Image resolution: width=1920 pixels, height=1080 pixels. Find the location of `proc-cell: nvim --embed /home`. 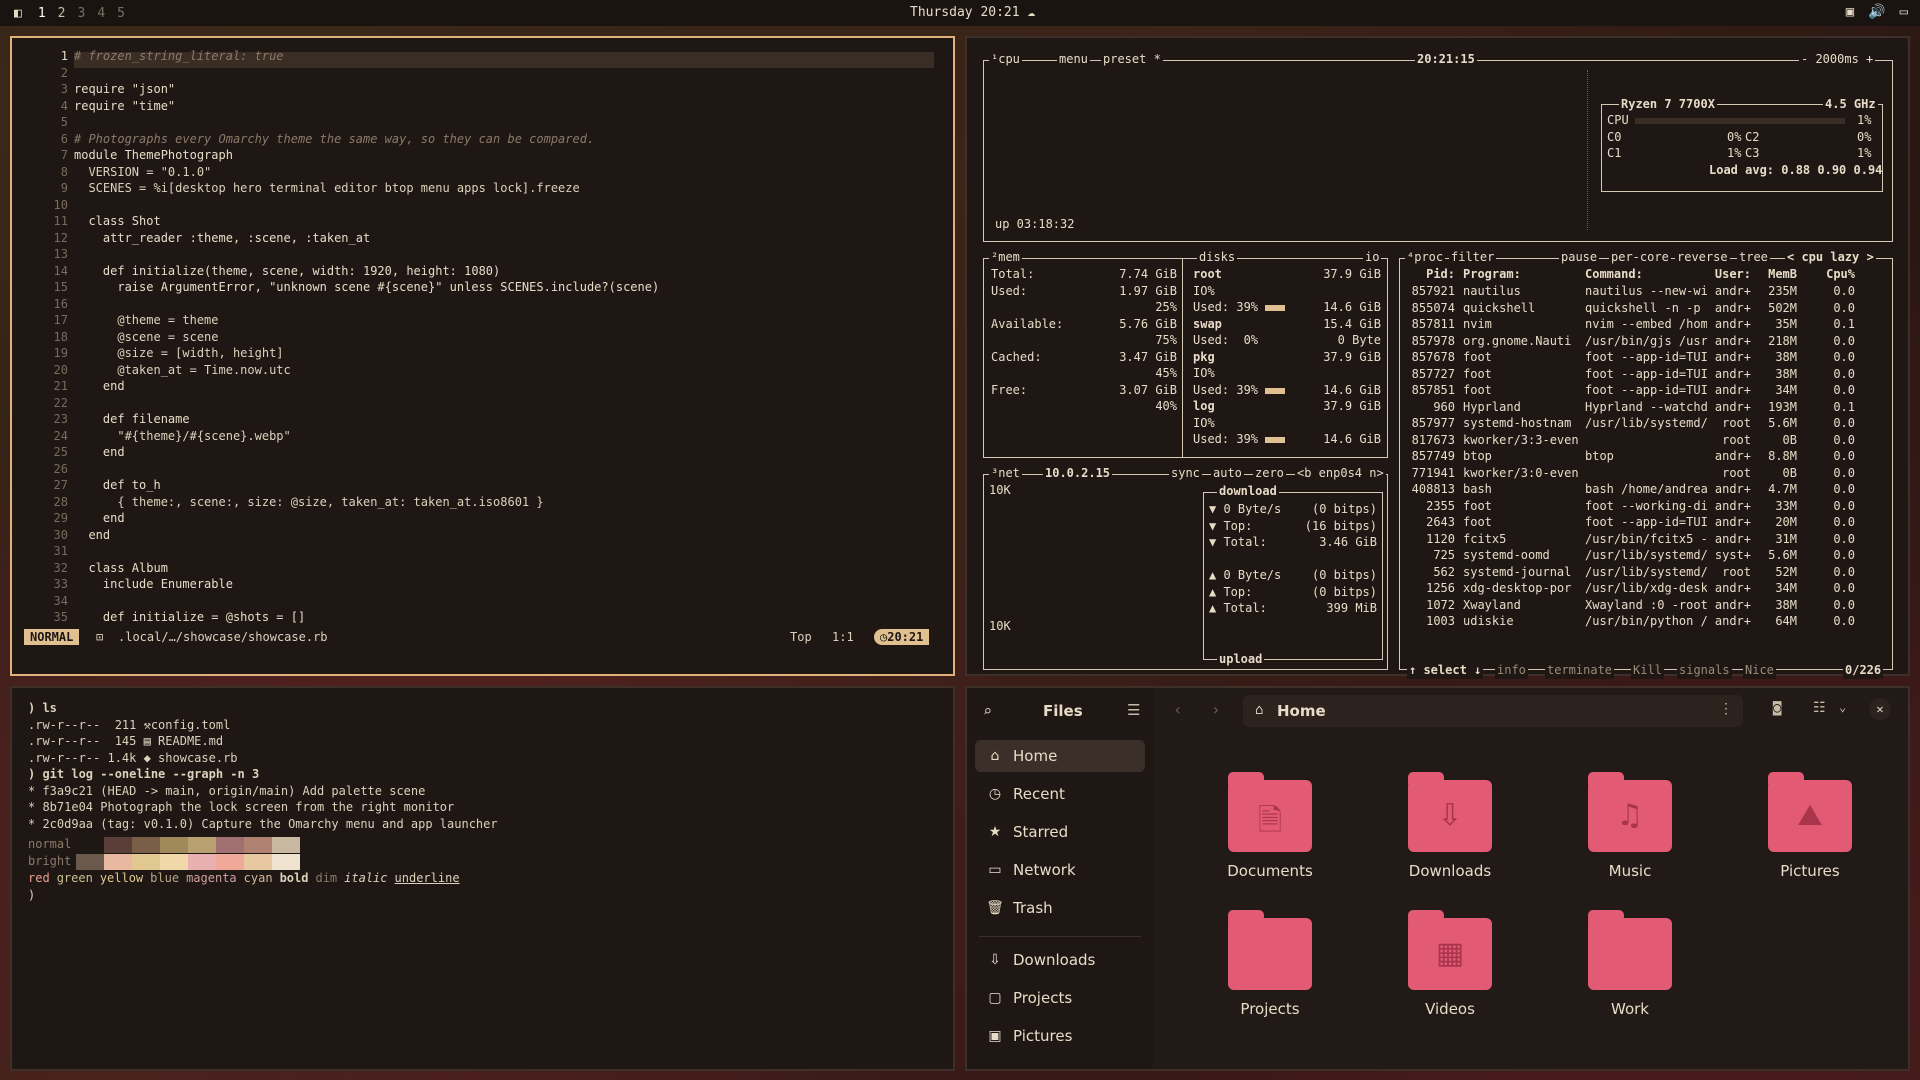

proc-cell: nvim --embed /home is located at coordinates (1646, 324).